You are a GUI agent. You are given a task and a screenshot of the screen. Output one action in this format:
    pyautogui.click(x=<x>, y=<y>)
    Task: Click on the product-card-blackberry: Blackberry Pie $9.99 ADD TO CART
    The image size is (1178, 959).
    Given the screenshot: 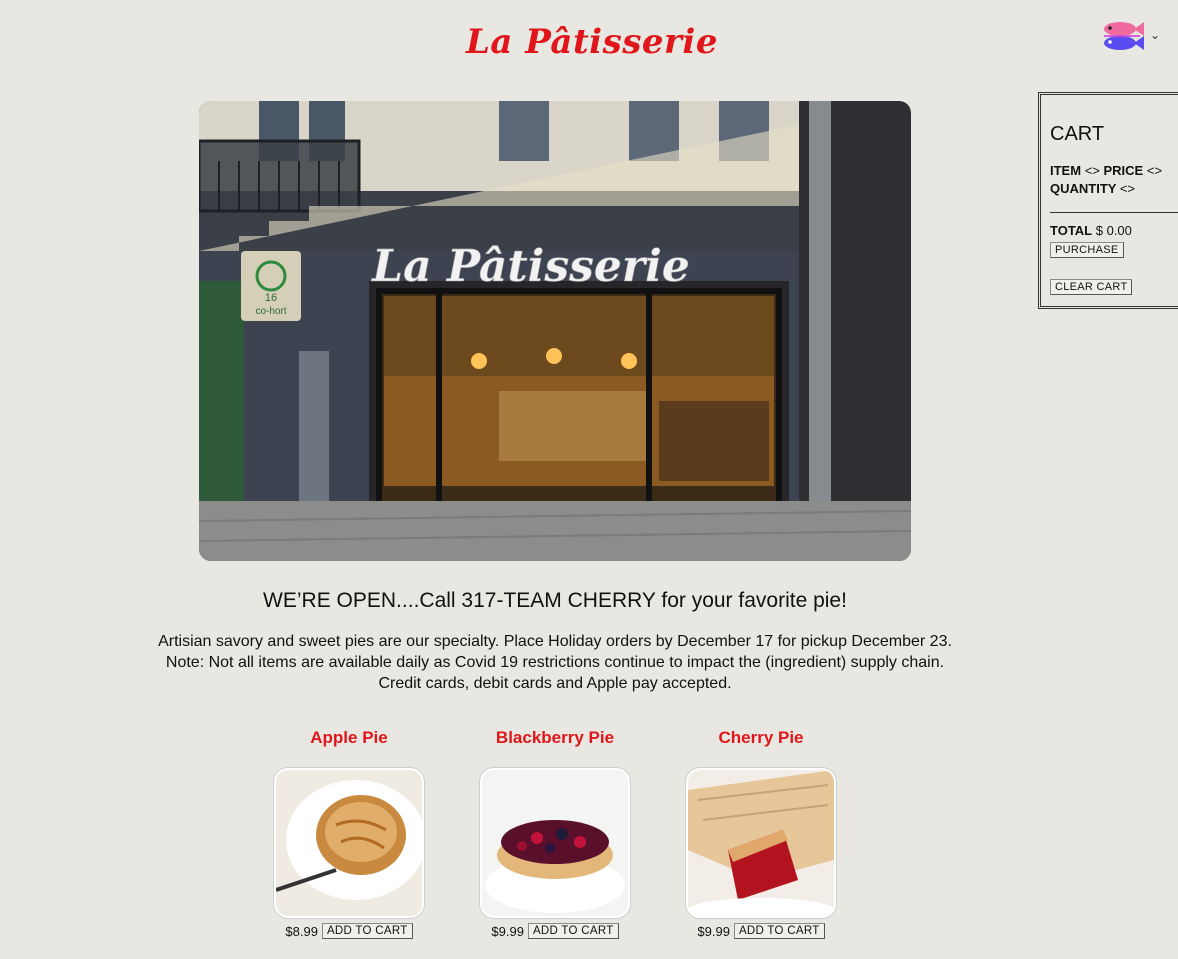 What is the action you would take?
    pyautogui.click(x=555, y=833)
    